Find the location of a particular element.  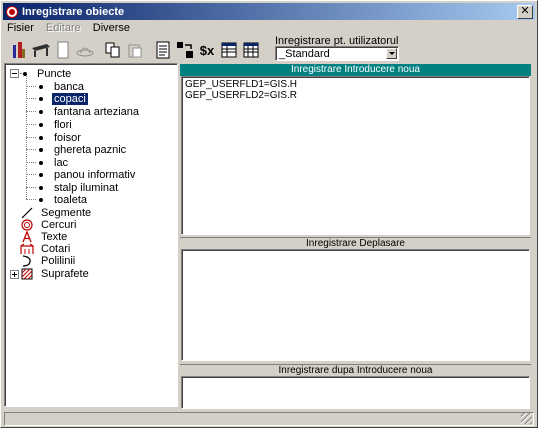

close-icon: ✕ is located at coordinates (525, 11).